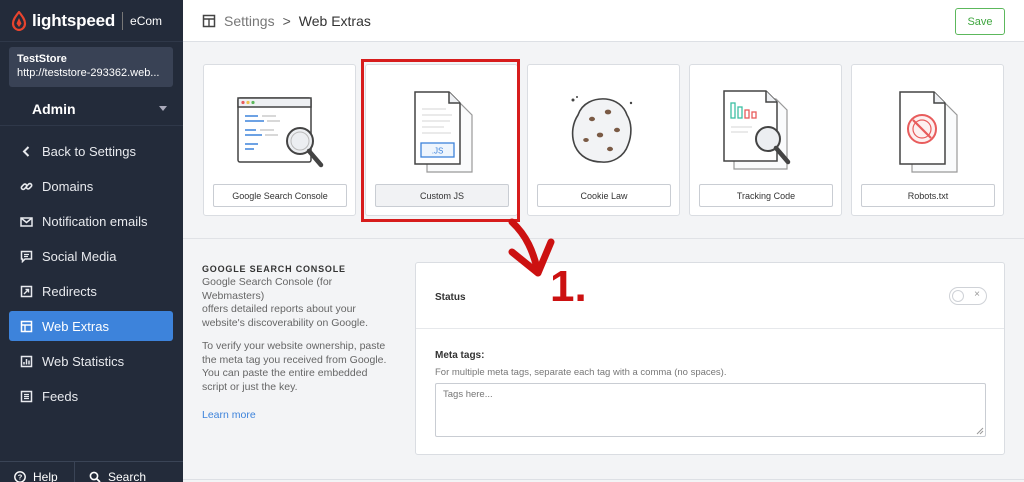  What do you see at coordinates (74, 20) in the screenshot?
I see `brand-name: lightspeed` at bounding box center [74, 20].